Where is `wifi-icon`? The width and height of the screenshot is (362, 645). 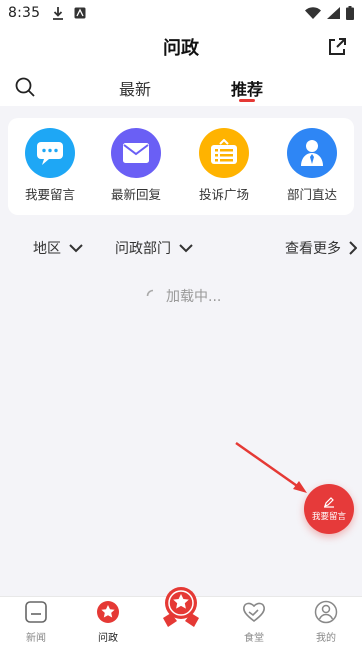
wifi-icon is located at coordinates (313, 13).